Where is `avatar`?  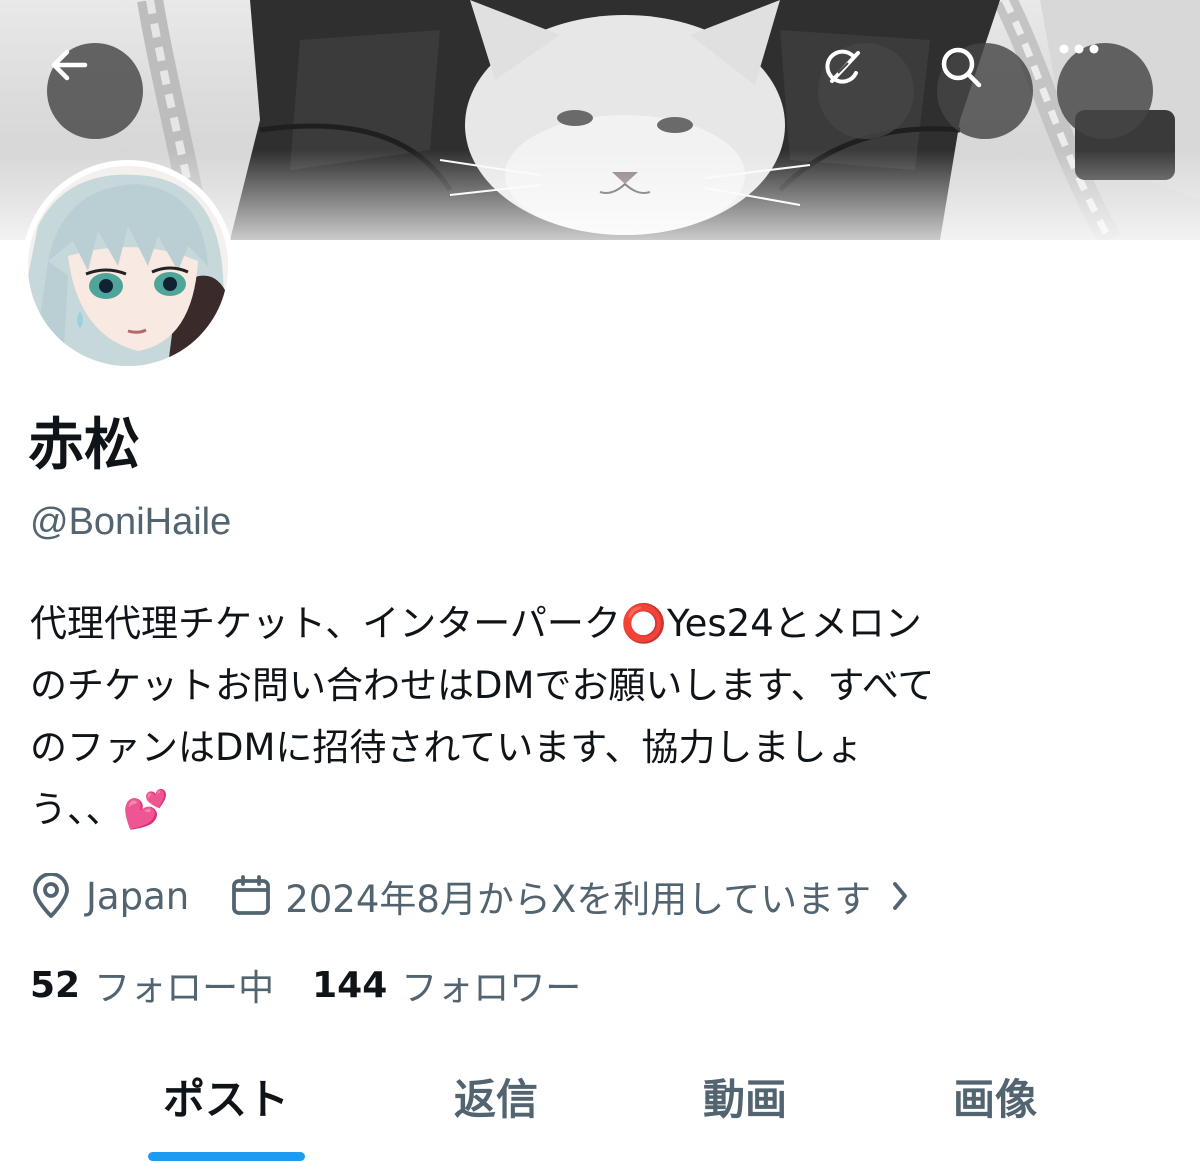
avatar is located at coordinates (128, 266).